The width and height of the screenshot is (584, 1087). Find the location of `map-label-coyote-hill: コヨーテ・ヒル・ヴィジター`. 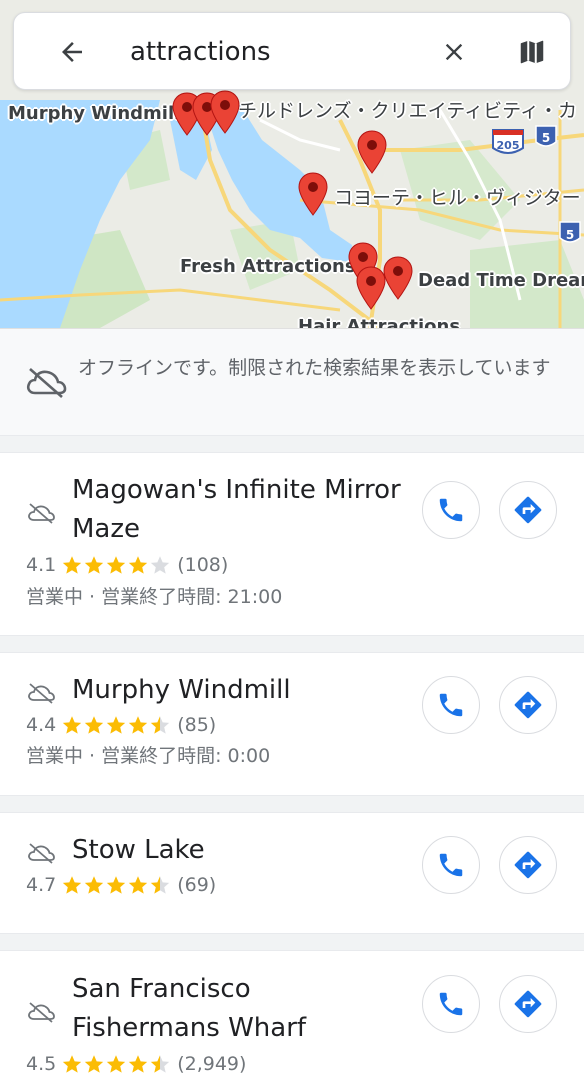

map-label-coyote-hill: コヨーテ・ヒル・ヴィジター is located at coordinates (457, 196).